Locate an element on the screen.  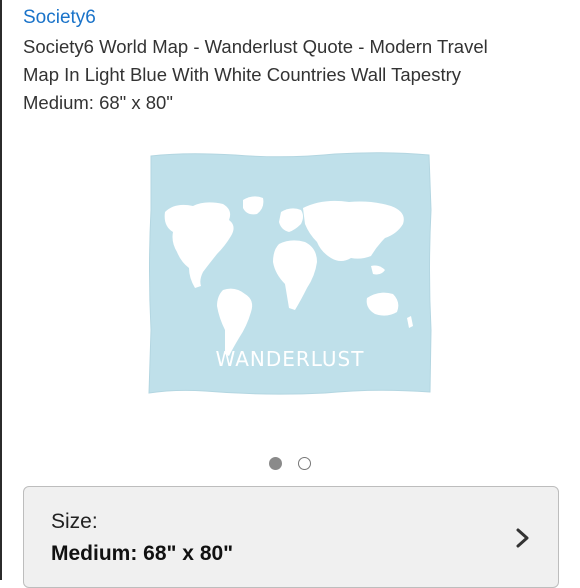
wanderlust-text: WANDERLUST is located at coordinates (290, 359).